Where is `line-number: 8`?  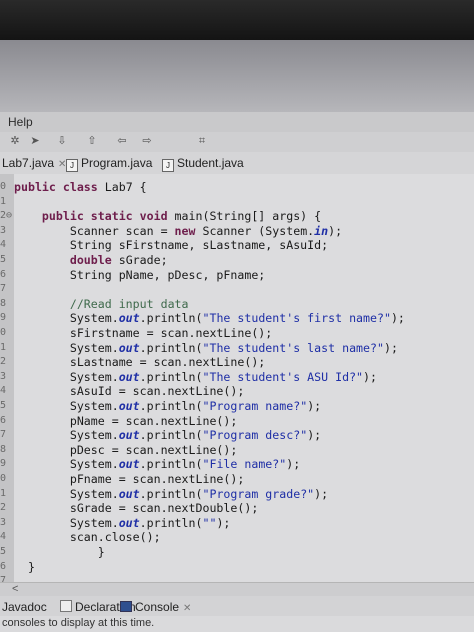
line-number: 8 is located at coordinates (3, 449).